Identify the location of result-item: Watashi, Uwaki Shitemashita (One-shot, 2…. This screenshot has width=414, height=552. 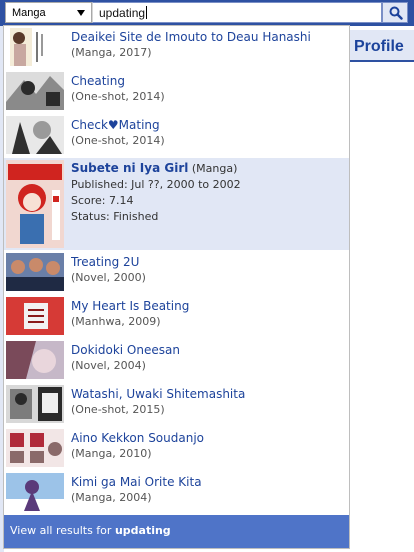
(176, 405).